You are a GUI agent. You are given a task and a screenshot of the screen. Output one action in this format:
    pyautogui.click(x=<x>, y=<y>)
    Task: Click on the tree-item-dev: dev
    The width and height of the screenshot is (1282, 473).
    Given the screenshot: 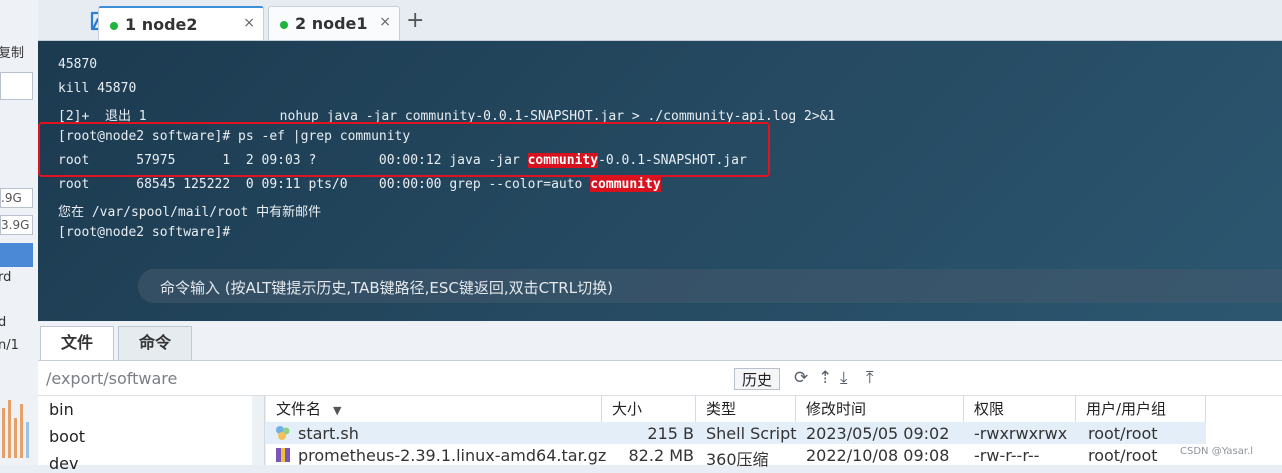 What is the action you would take?
    pyautogui.click(x=63, y=463)
    